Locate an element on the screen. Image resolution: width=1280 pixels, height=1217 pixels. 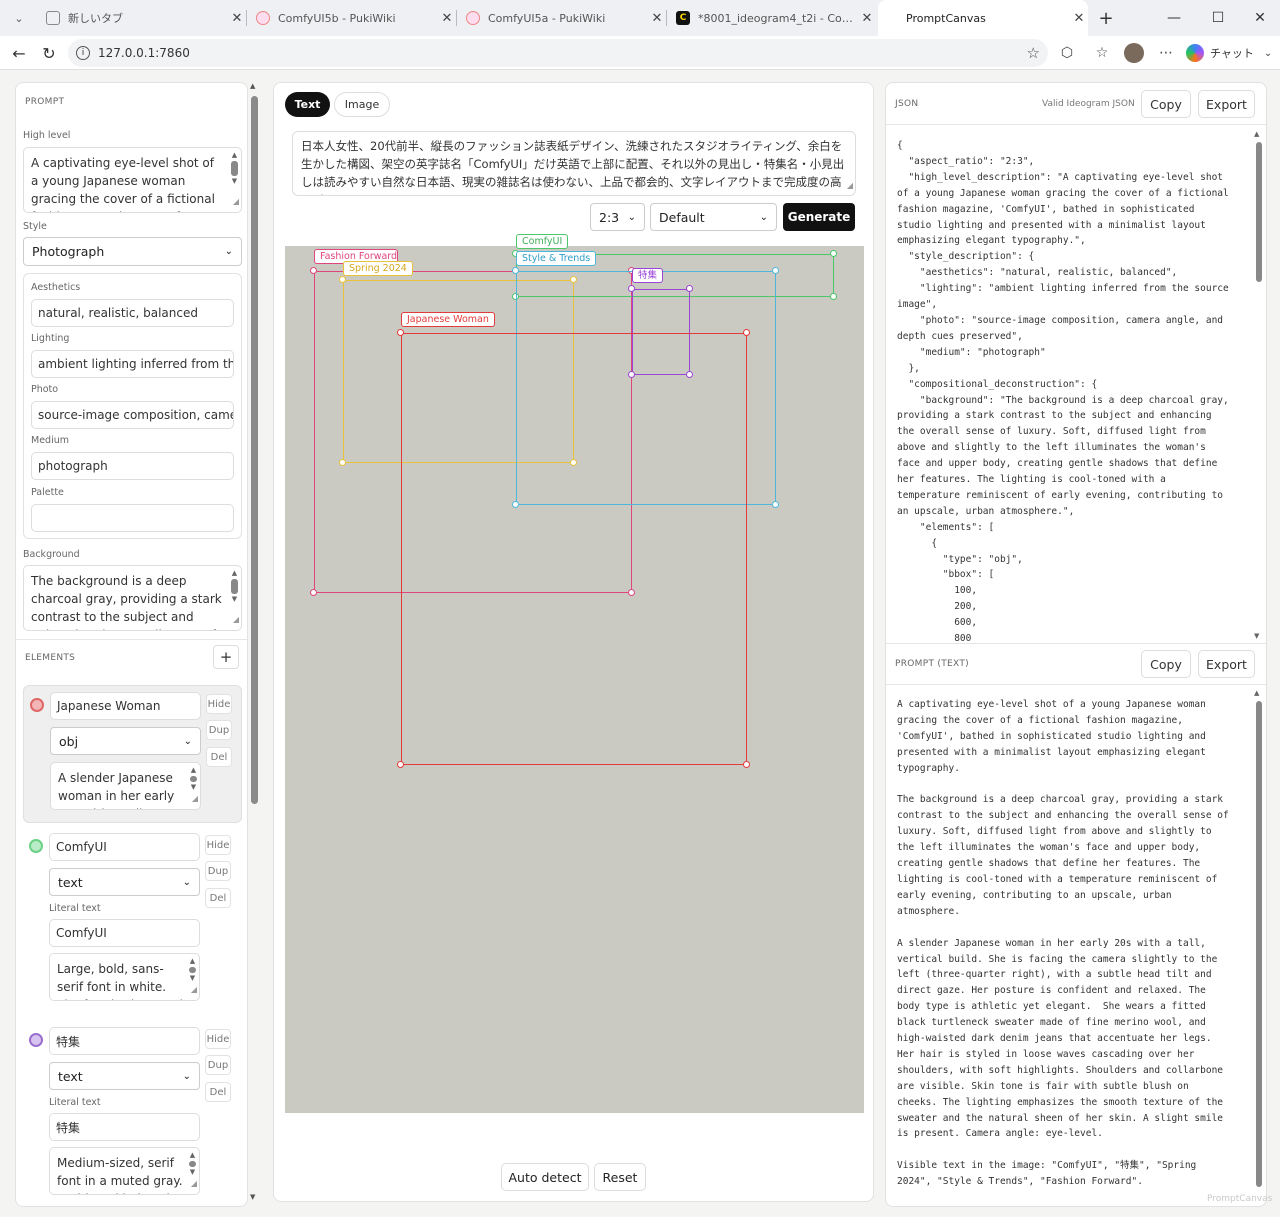
prompt-export-button: Export is located at coordinates (1226, 664).